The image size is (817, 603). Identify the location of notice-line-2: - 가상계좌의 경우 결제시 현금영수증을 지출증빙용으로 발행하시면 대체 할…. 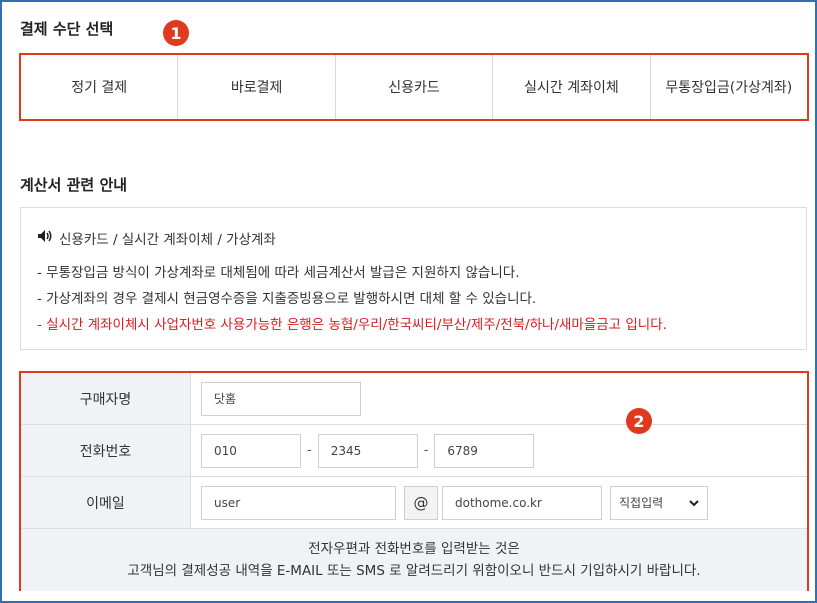
(287, 299).